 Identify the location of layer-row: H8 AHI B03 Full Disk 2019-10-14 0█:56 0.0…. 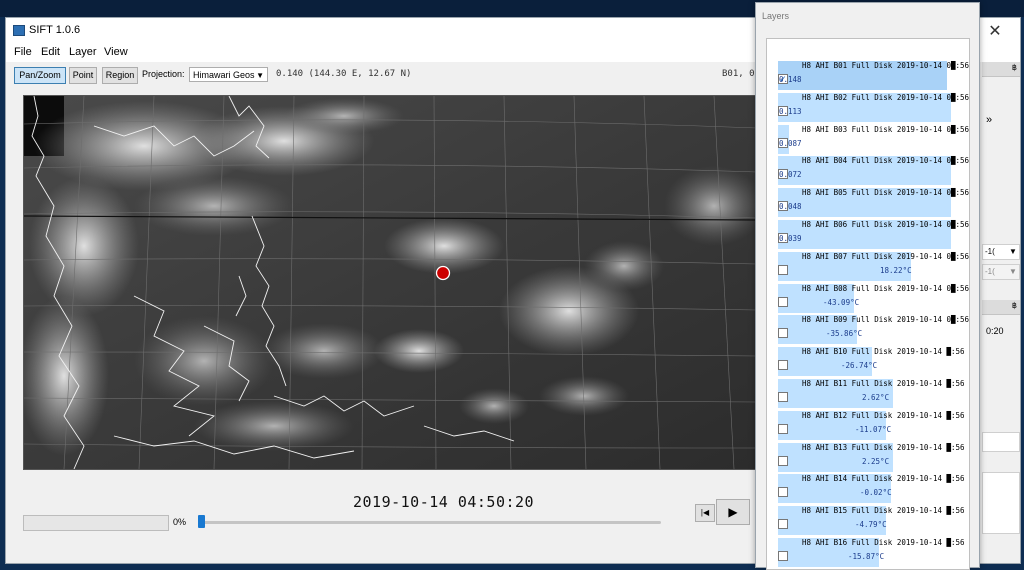
(868, 137).